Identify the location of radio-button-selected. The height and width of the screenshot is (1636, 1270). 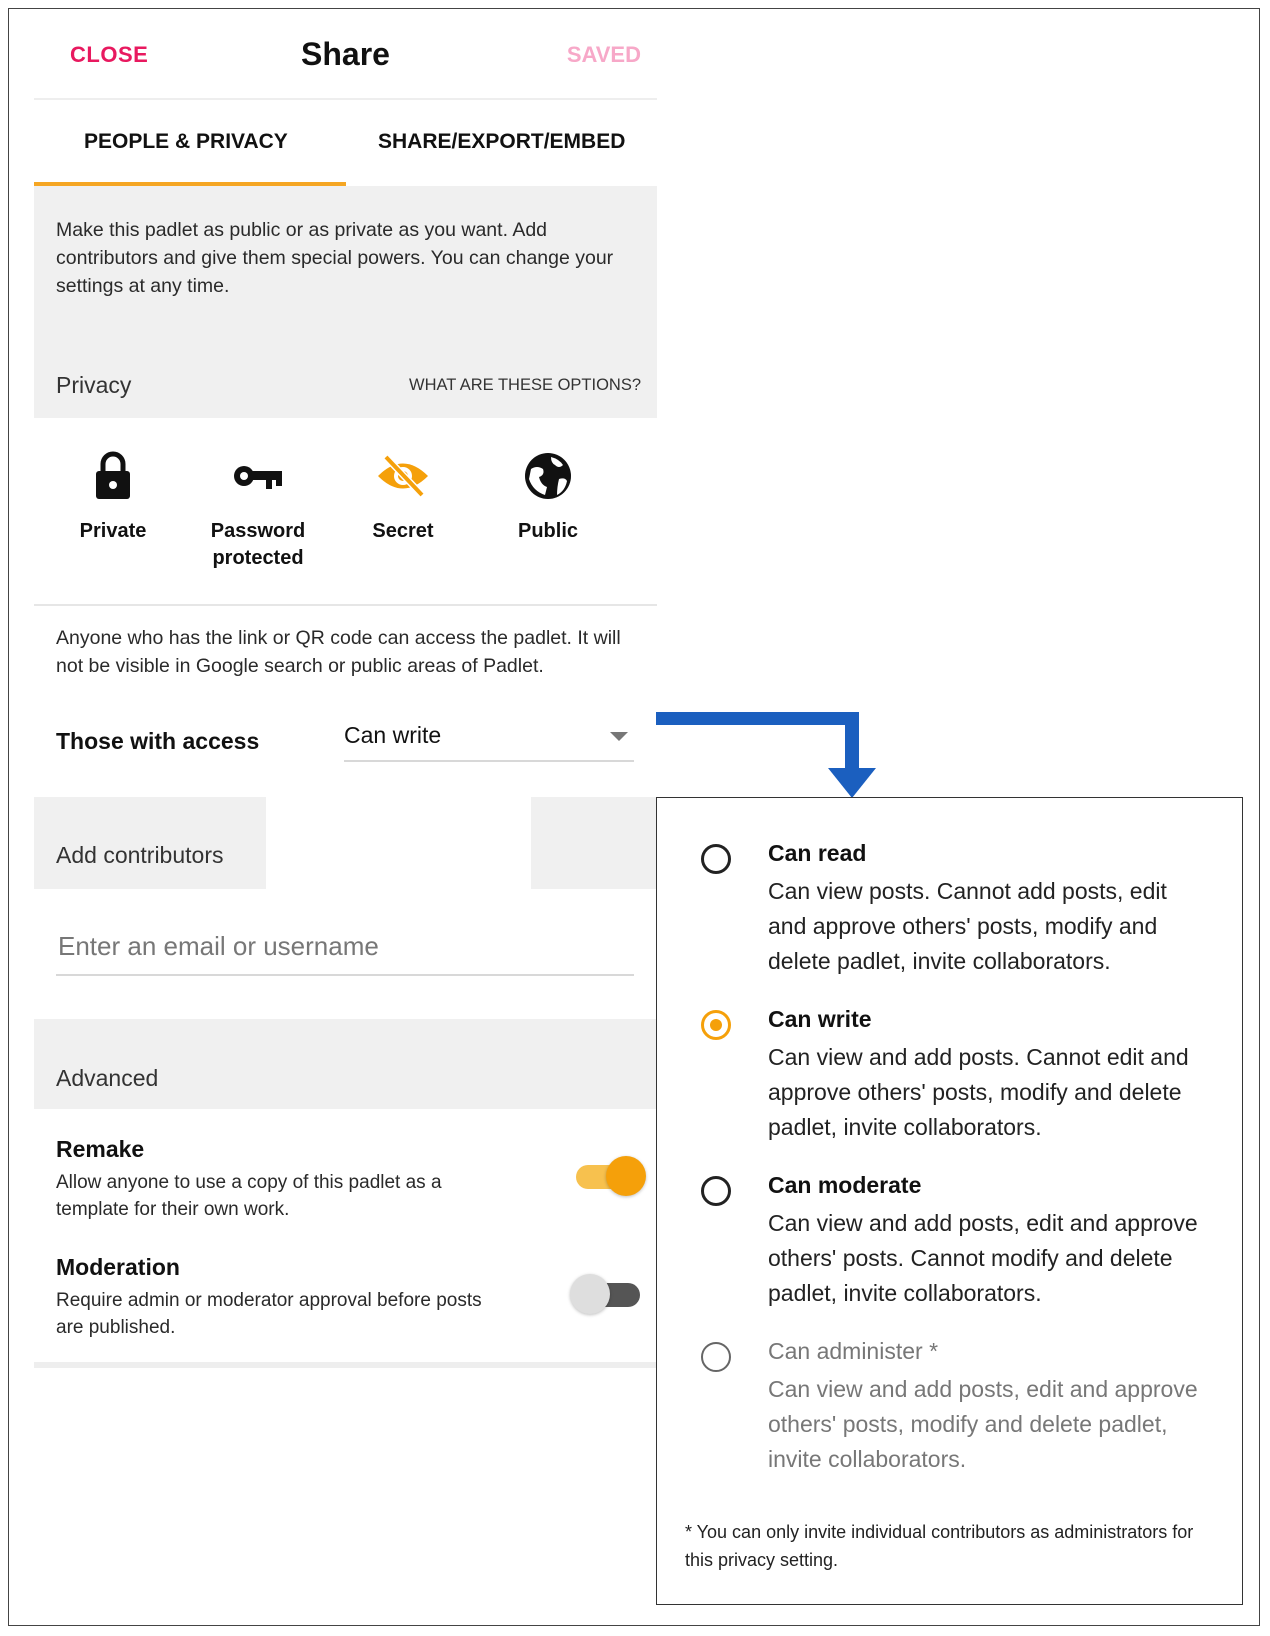
(716, 1025).